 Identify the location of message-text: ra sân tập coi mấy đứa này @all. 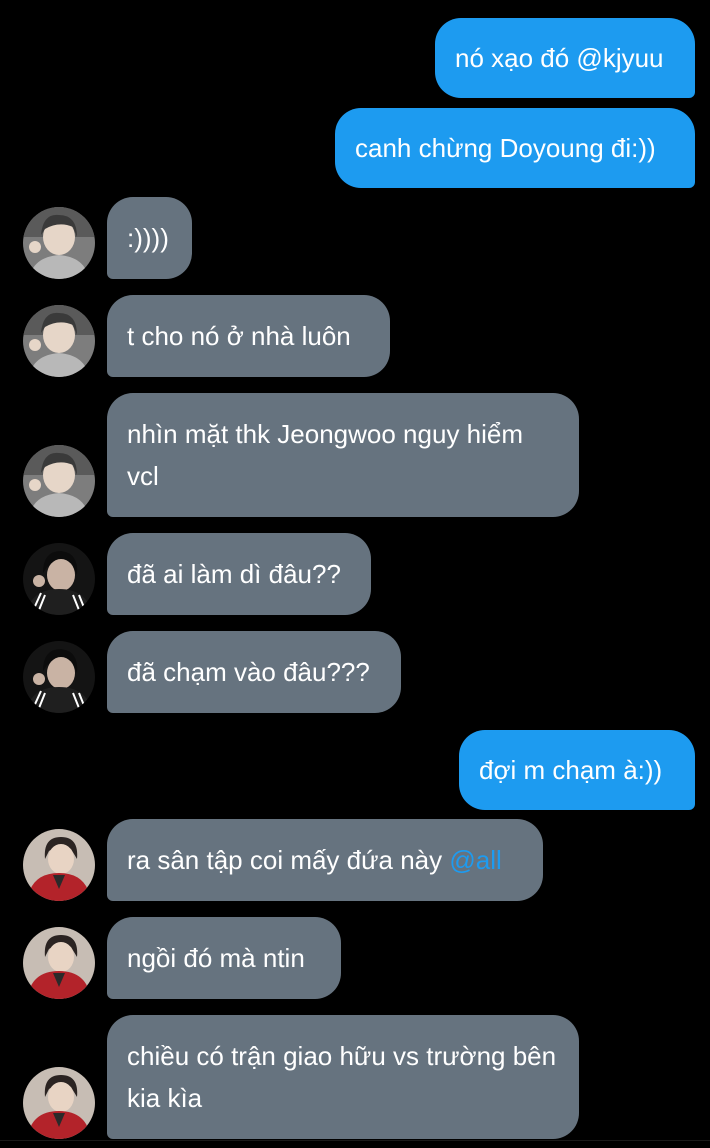
(314, 860).